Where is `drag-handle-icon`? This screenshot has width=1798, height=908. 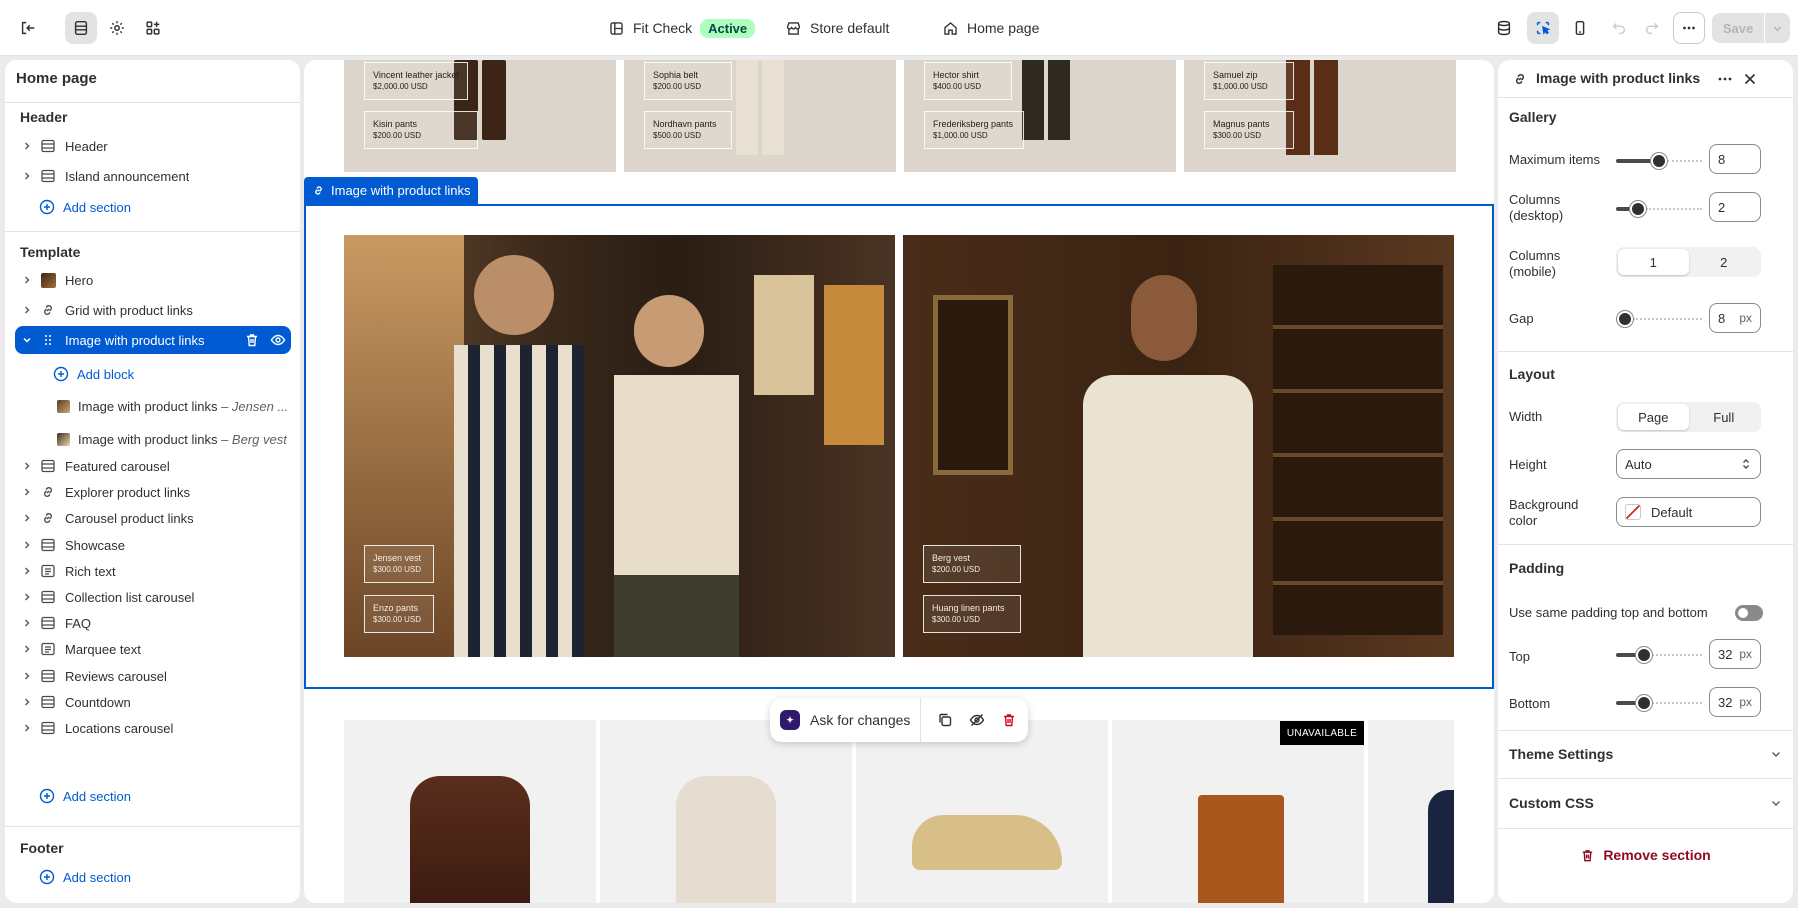
drag-handle-icon is located at coordinates (48, 340).